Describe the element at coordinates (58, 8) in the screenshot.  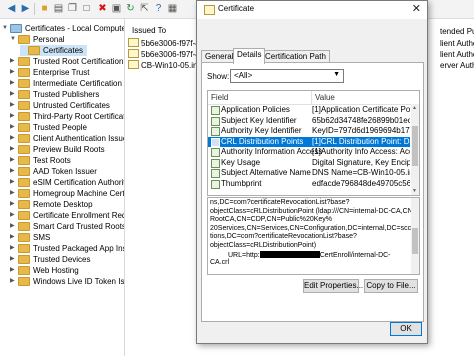
I see `tree-icon: ▤` at that location.